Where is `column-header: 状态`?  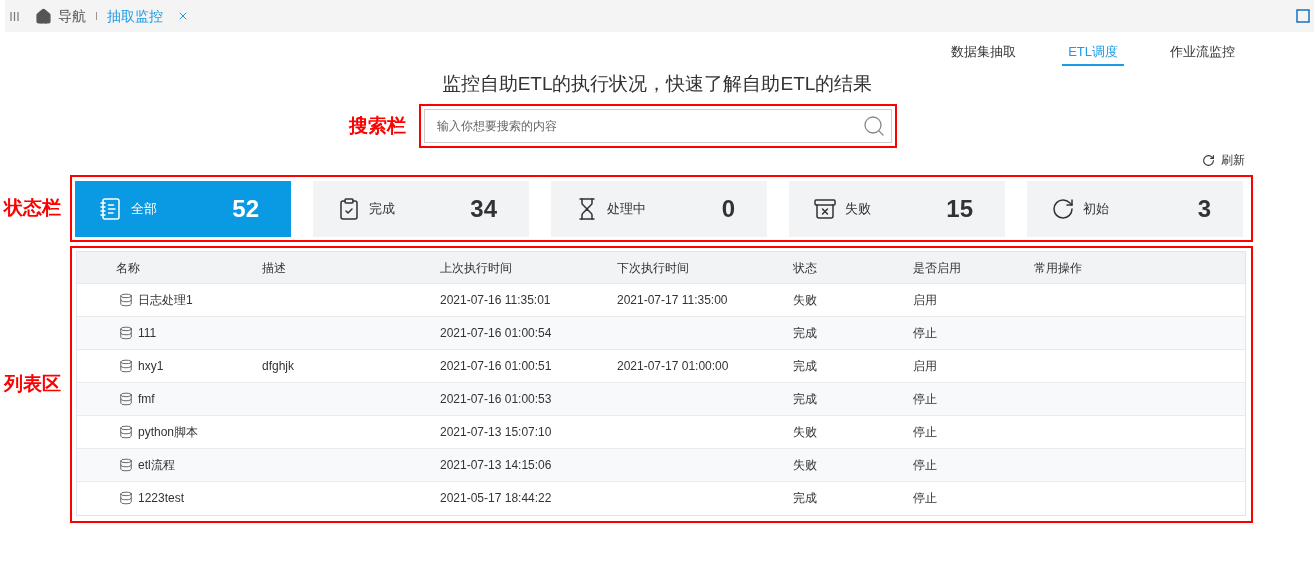 column-header: 状态 is located at coordinates (805, 268).